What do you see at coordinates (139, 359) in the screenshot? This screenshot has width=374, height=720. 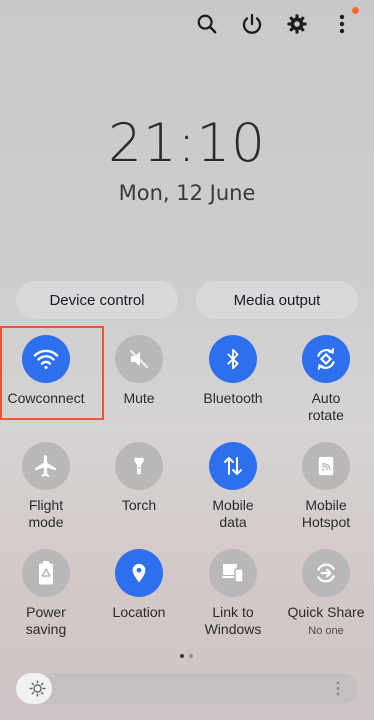 I see `mute-icon` at bounding box center [139, 359].